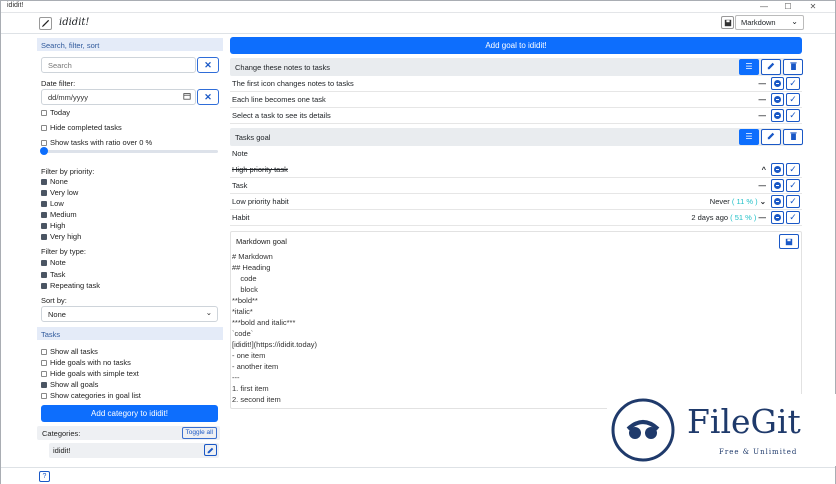 Image resolution: width=836 pixels, height=484 pixels. What do you see at coordinates (763, 201) in the screenshot?
I see `priority-icon: ⌄` at bounding box center [763, 201].